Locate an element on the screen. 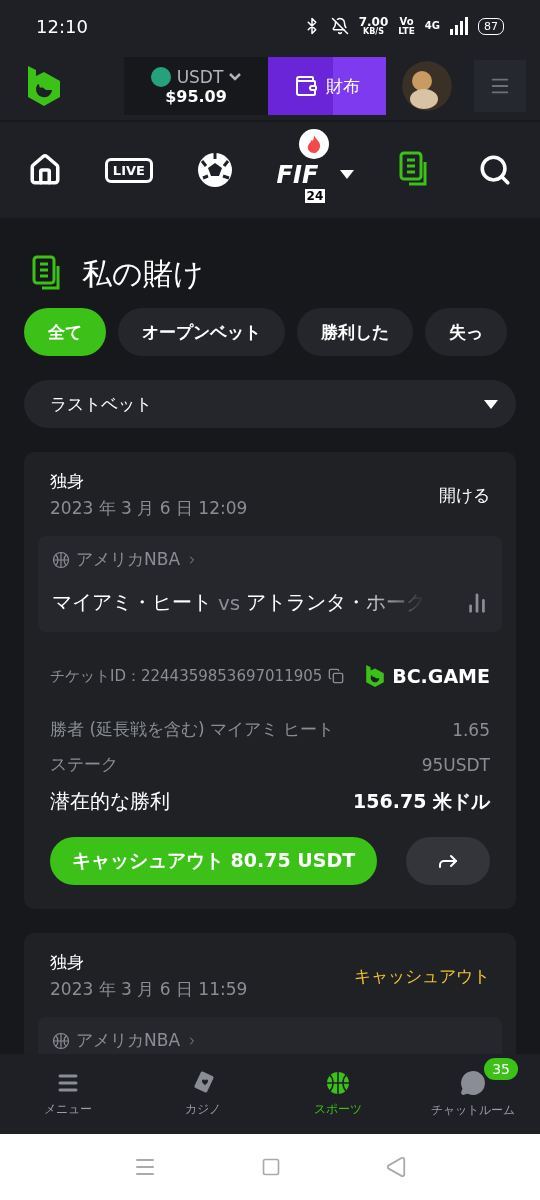  mute-icon is located at coordinates (339, 26).